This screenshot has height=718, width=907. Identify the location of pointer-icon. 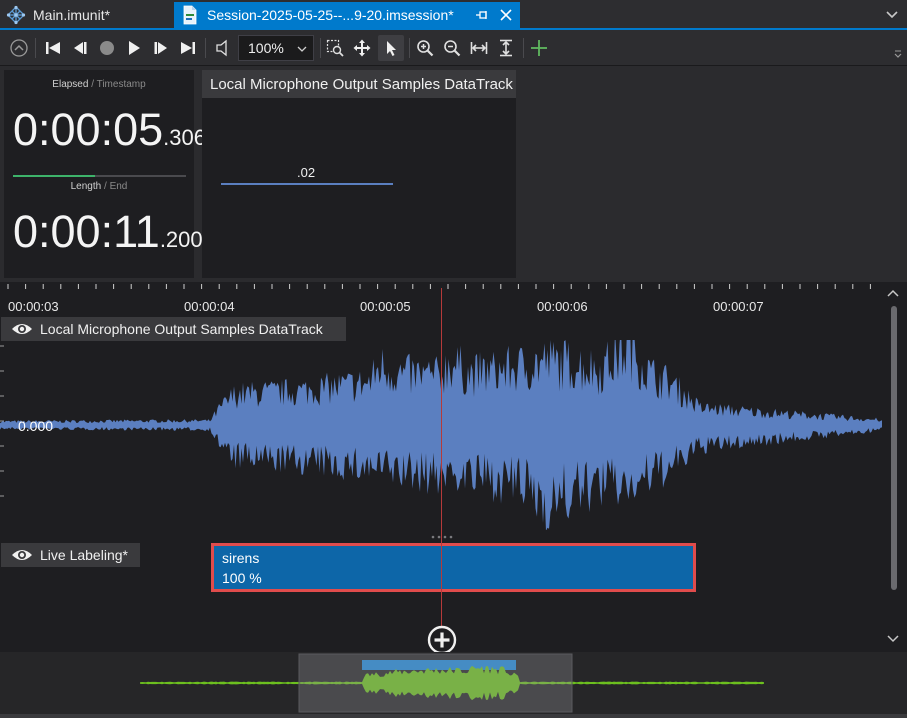
(391, 48).